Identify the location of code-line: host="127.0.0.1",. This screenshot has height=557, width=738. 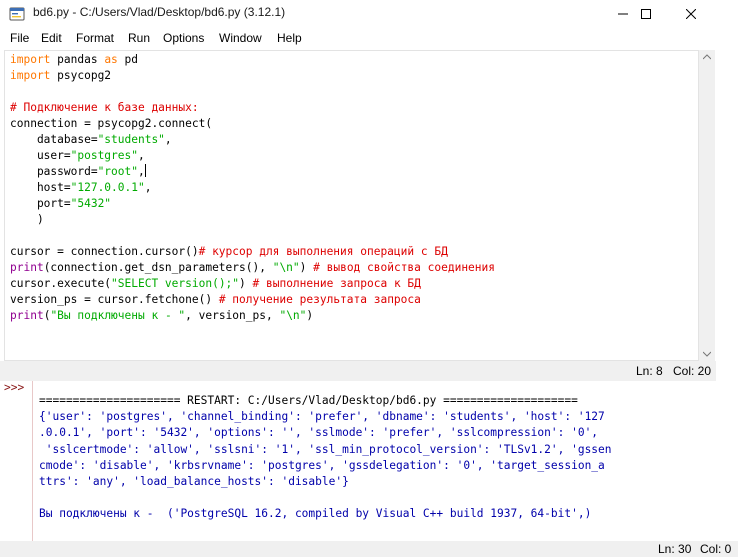
(252, 188).